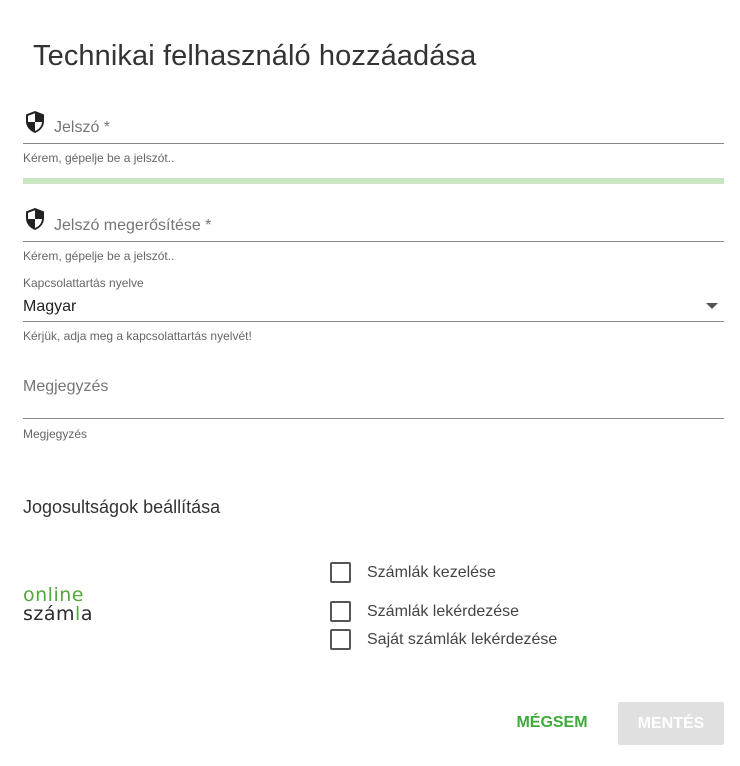 The width and height of the screenshot is (740, 766). Describe the element at coordinates (99, 256) in the screenshot. I see `password-confirm-hint: Kérem, gépelje be a jelszót..` at that location.